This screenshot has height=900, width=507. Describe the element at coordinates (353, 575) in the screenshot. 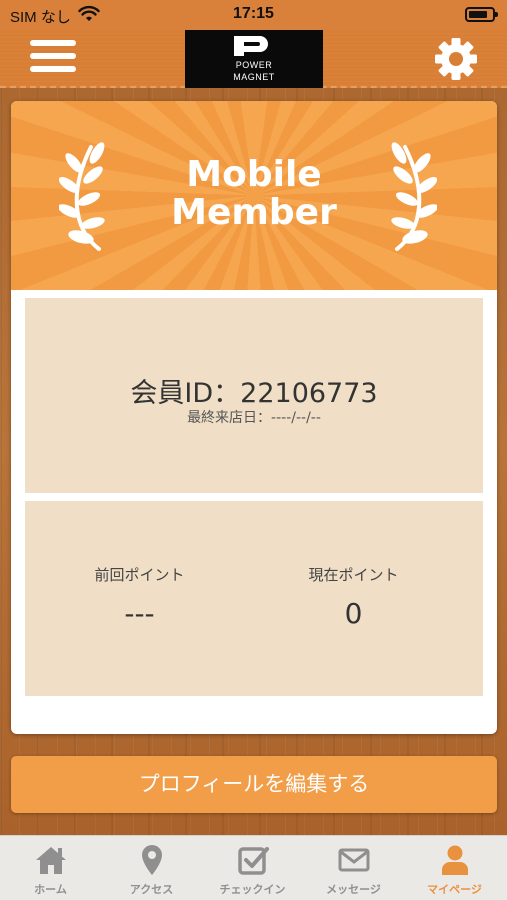

I see `current-points-label: 現在ポイント` at that location.